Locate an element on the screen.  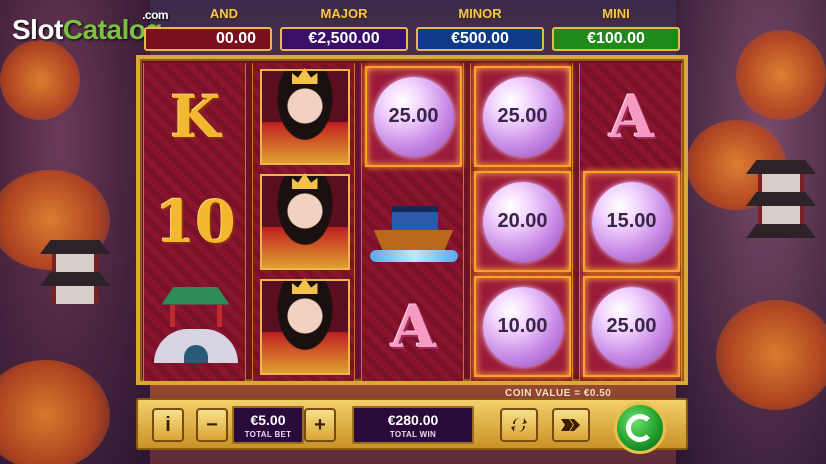
reel-symbol-bridge is located at coordinates (195, 326).